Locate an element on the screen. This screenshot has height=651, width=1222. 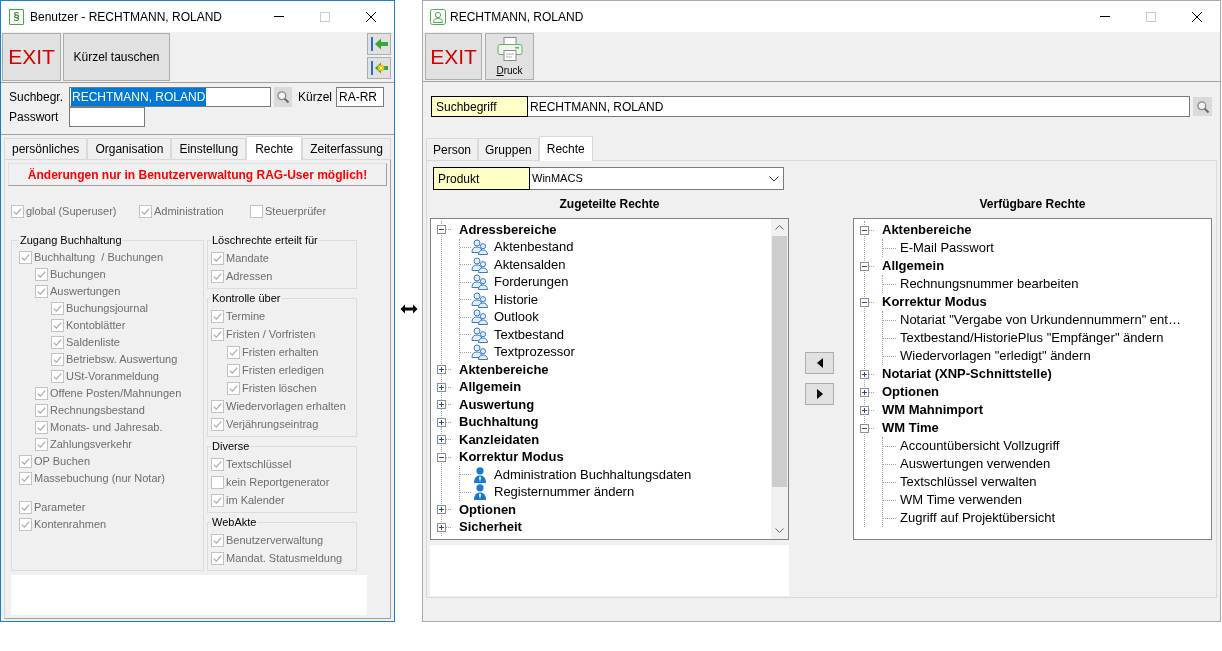
group-title: Kontrolle über is located at coordinates (246, 298).